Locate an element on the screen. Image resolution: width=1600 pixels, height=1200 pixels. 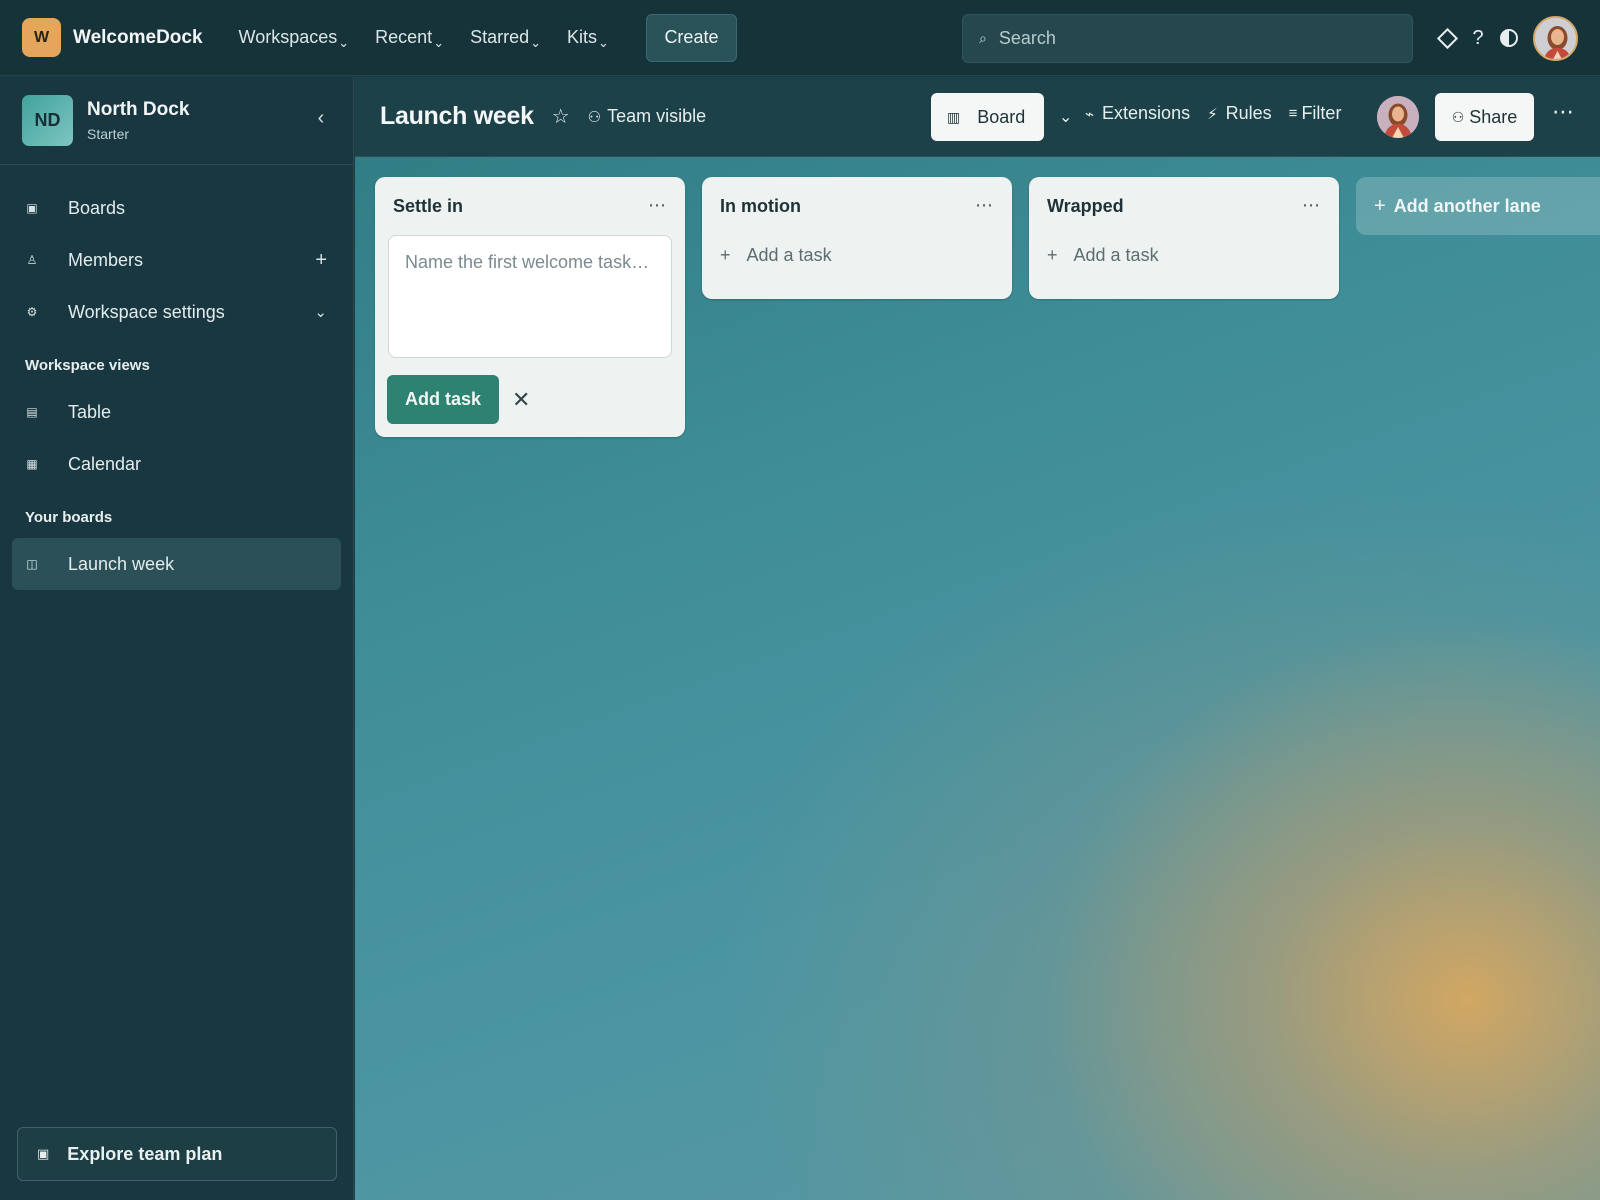
sidebar-item-calendar: ▦ Calendar is located at coordinates (176, 464).